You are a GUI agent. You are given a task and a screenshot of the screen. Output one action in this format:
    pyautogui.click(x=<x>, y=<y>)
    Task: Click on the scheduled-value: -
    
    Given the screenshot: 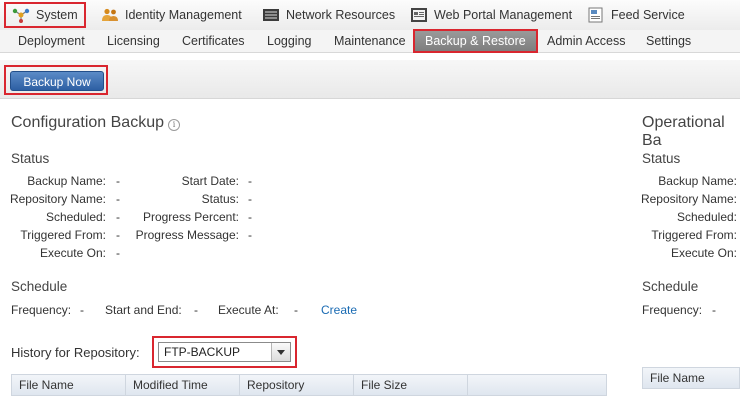 What is the action you would take?
    pyautogui.click(x=118, y=217)
    